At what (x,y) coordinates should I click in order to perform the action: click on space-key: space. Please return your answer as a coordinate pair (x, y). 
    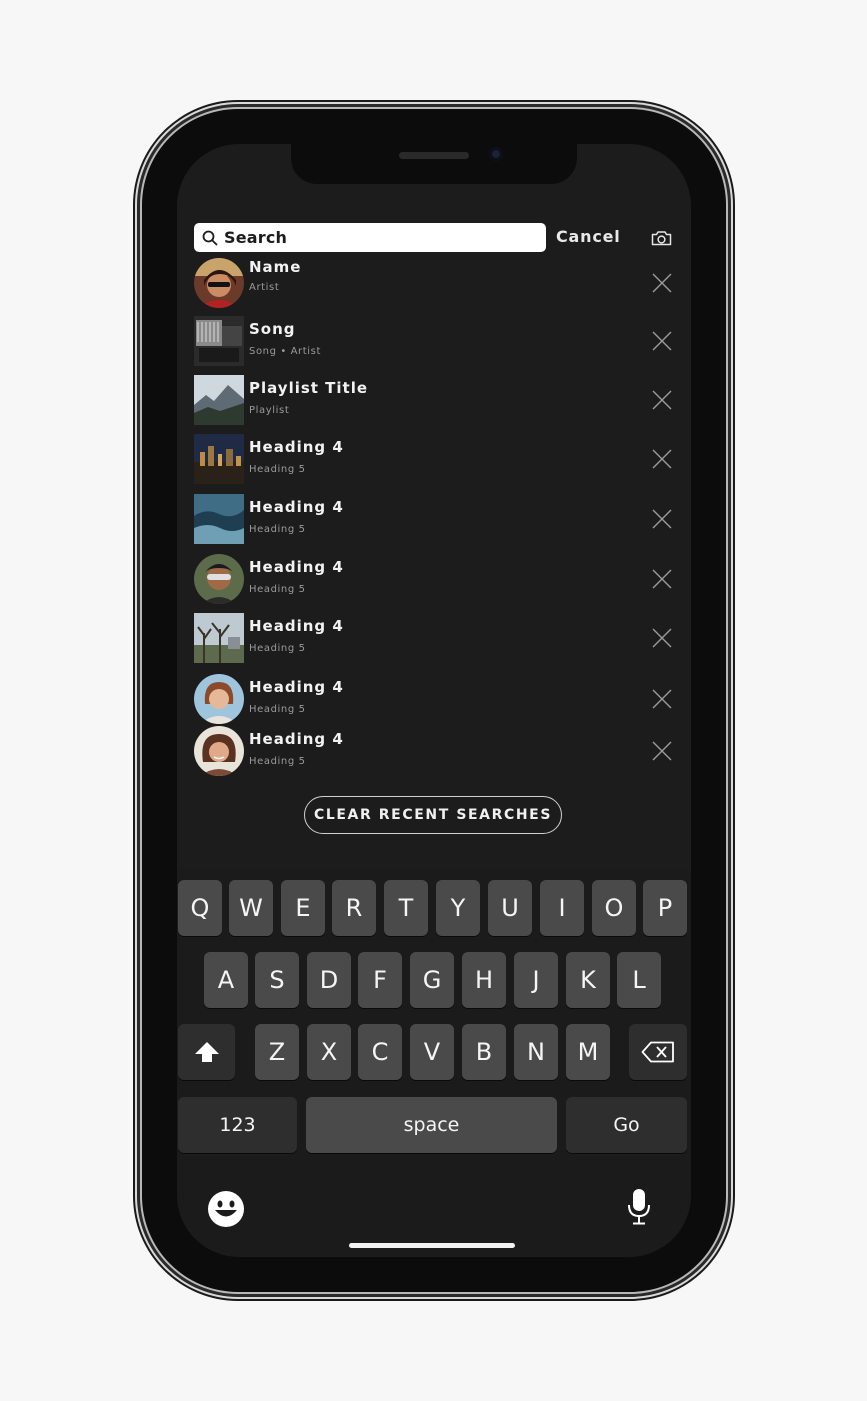
    Looking at the image, I should click on (431, 1125).